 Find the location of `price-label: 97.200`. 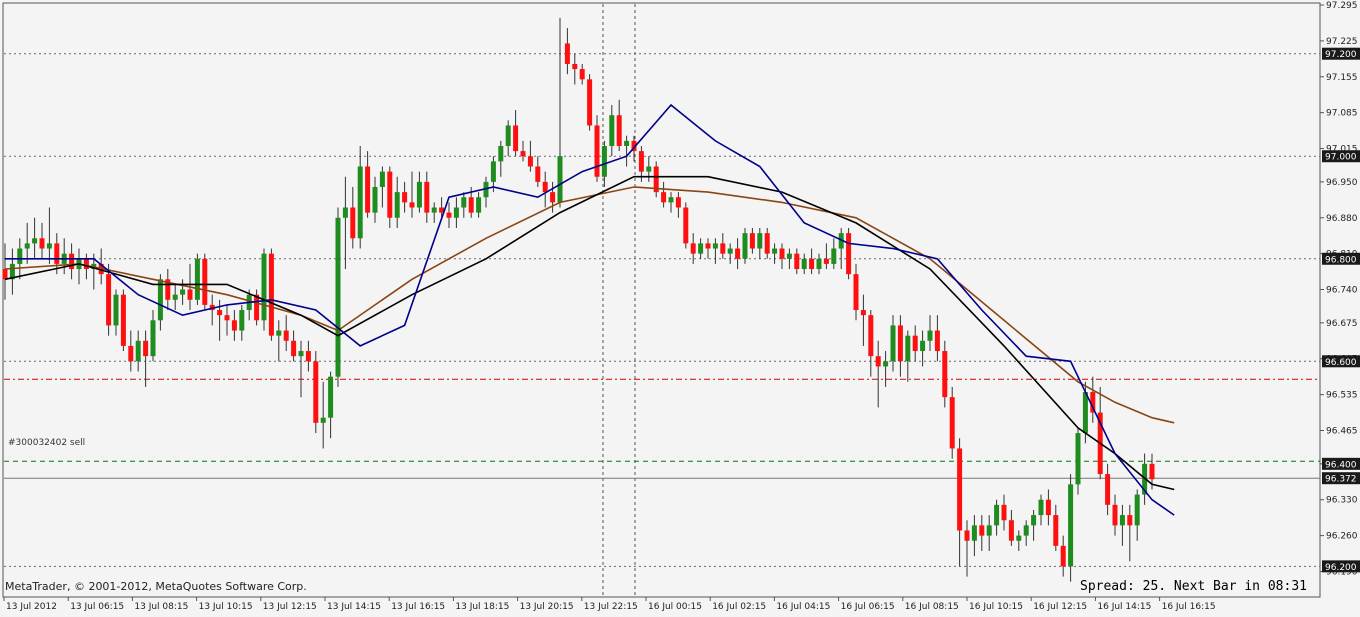

price-label: 97.200 is located at coordinates (1341, 55).